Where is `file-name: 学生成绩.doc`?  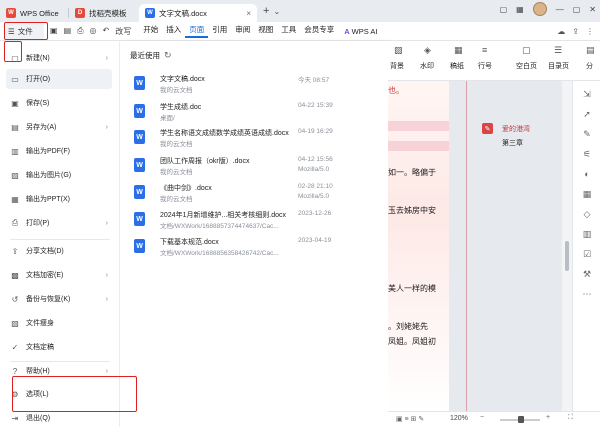 file-name: 学生成绩.doc is located at coordinates (181, 107).